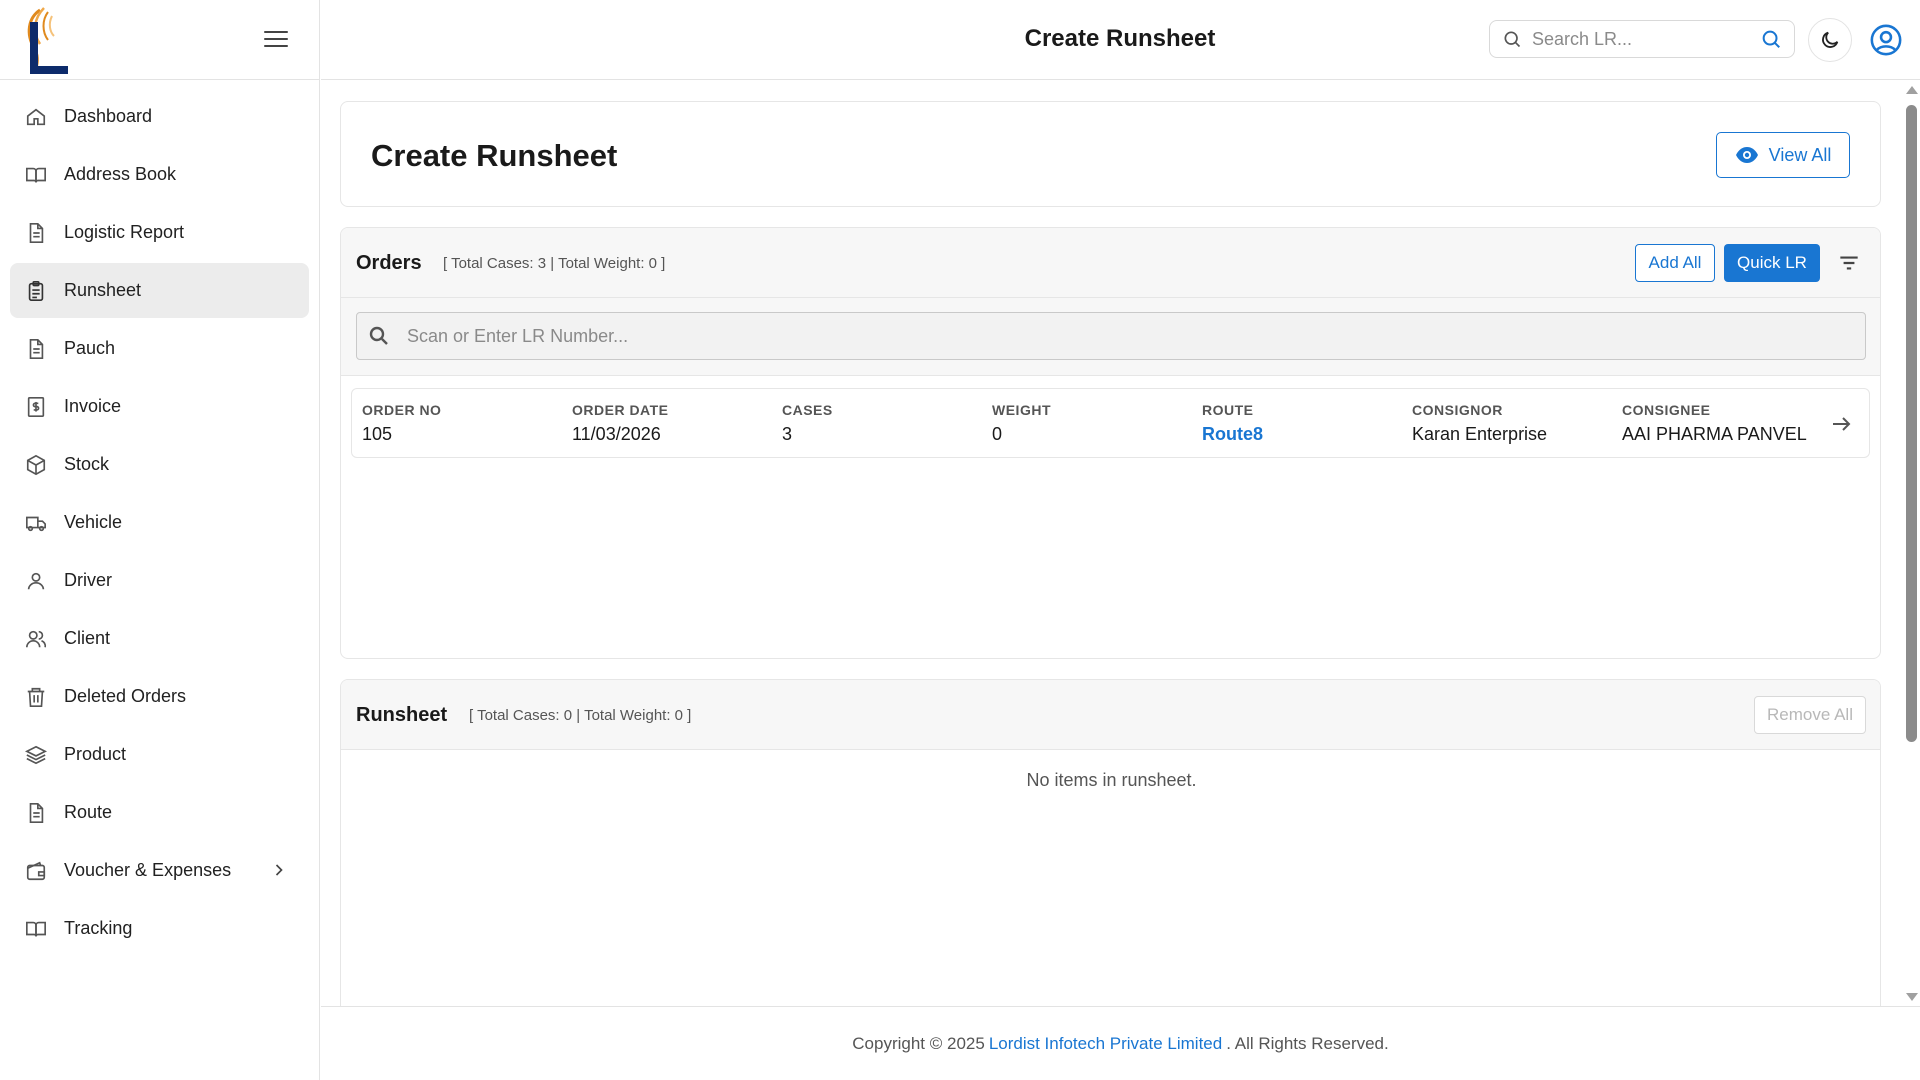 The width and height of the screenshot is (1920, 1080). I want to click on clipboard-icon, so click(36, 291).